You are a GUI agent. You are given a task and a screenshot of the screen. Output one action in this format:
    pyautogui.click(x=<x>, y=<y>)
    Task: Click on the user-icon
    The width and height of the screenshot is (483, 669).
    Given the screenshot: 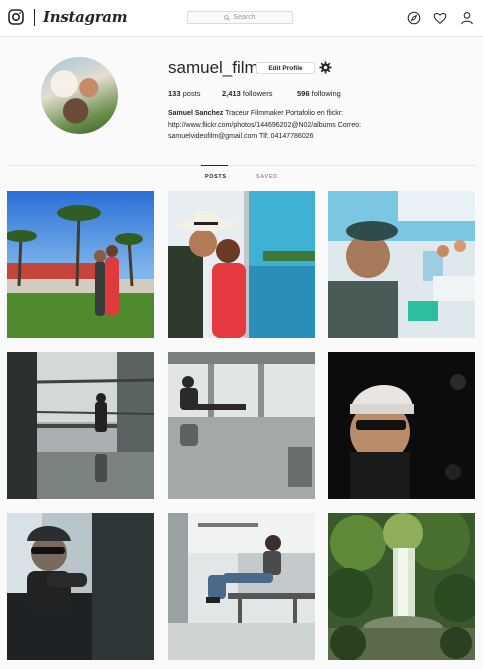 What is the action you would take?
    pyautogui.click(x=467, y=18)
    